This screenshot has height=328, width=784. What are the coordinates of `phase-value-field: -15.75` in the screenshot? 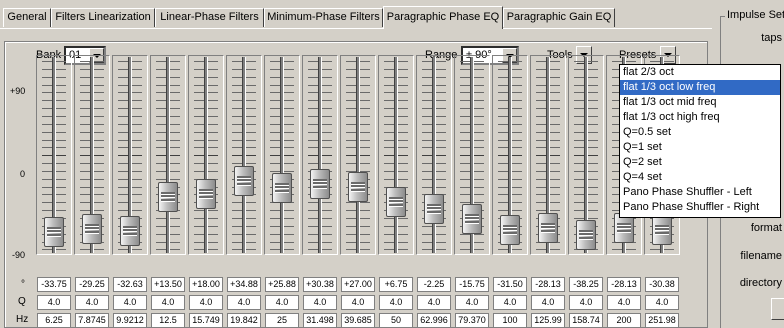 It's located at (472, 284).